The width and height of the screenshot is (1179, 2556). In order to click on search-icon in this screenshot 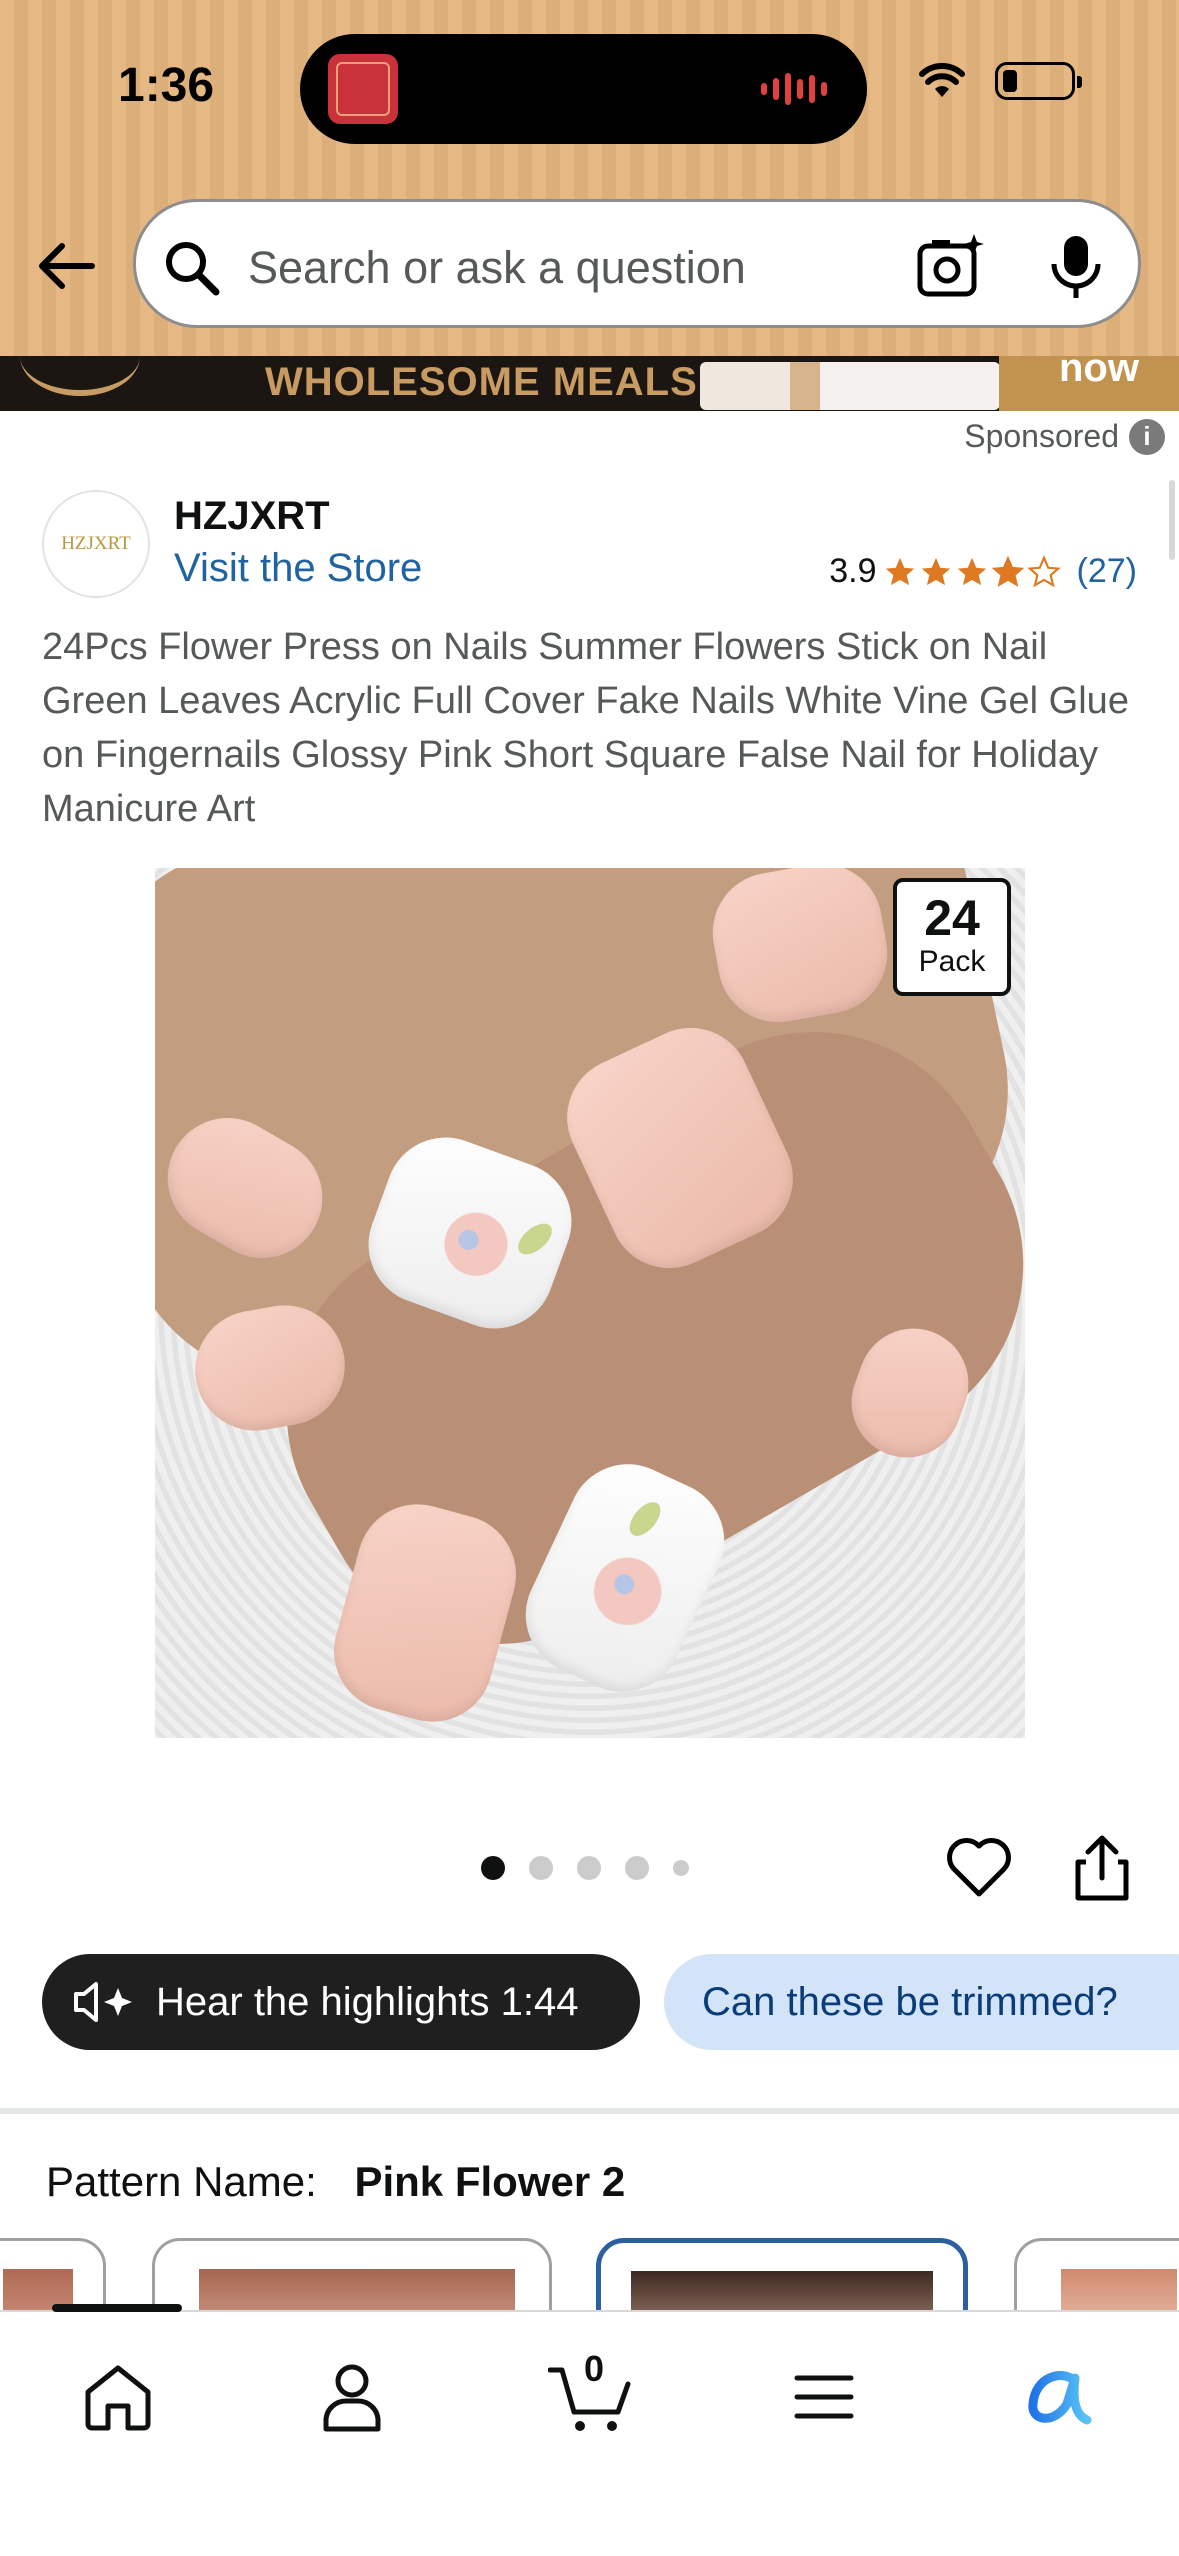, I will do `click(193, 269)`.